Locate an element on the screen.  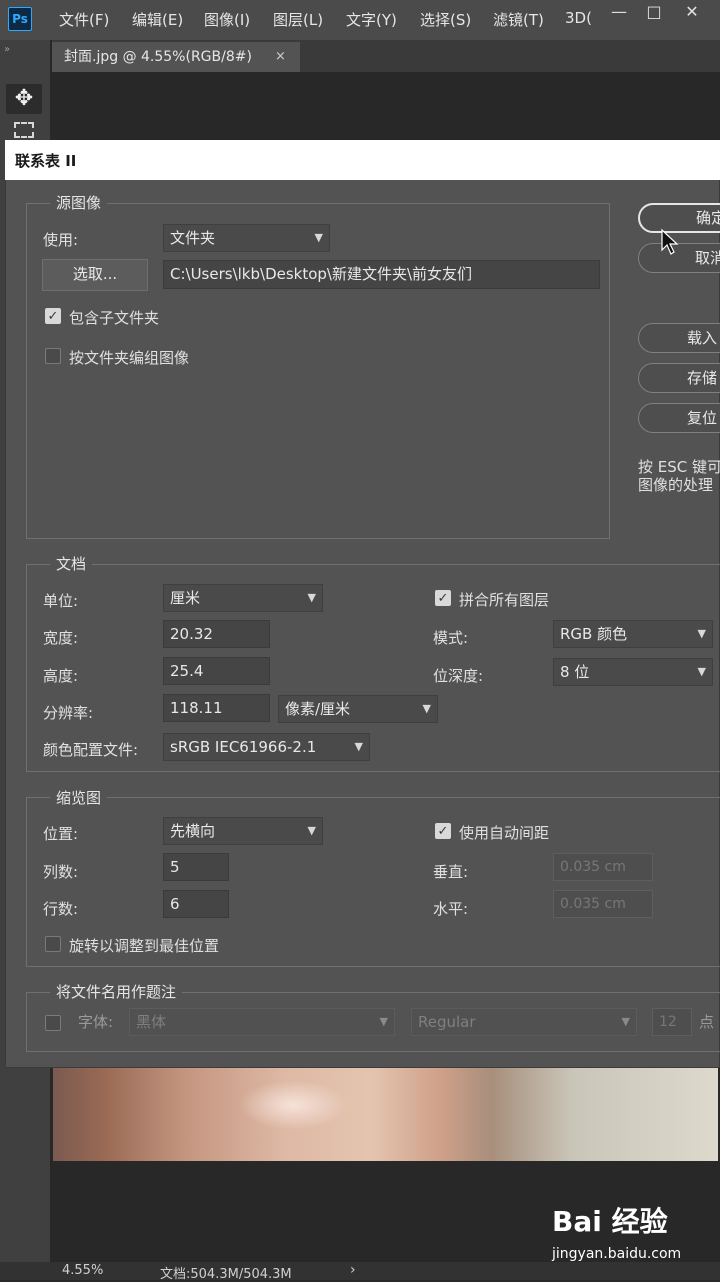
resolution-label: 分辨率: is located at coordinates (68, 713).